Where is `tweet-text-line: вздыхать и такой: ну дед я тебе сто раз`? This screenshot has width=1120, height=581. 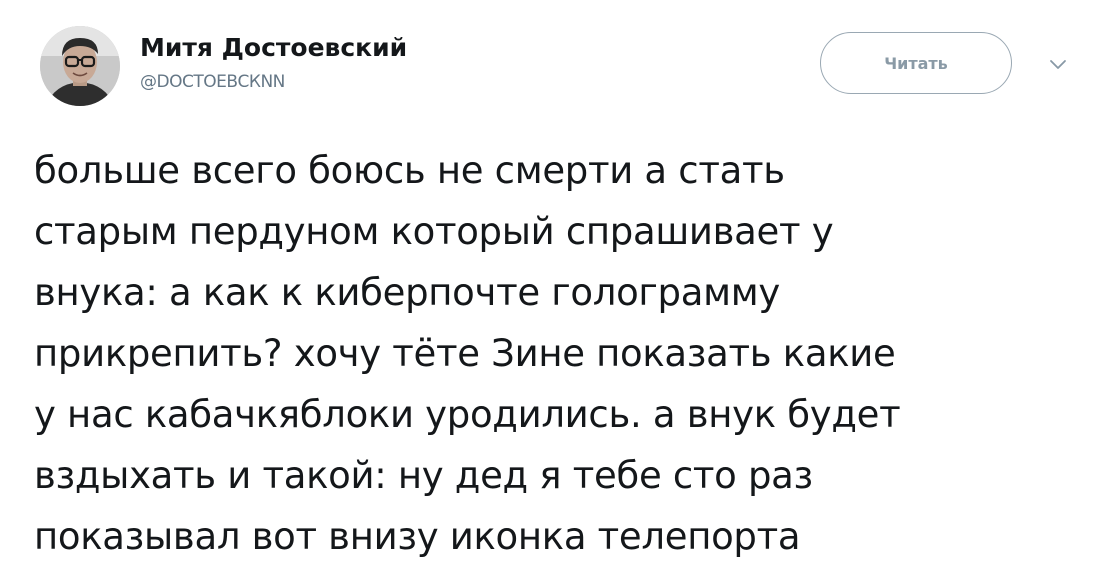
tweet-text-line: вздыхать и такой: ну дед я тебе сто раз is located at coordinates (423, 475).